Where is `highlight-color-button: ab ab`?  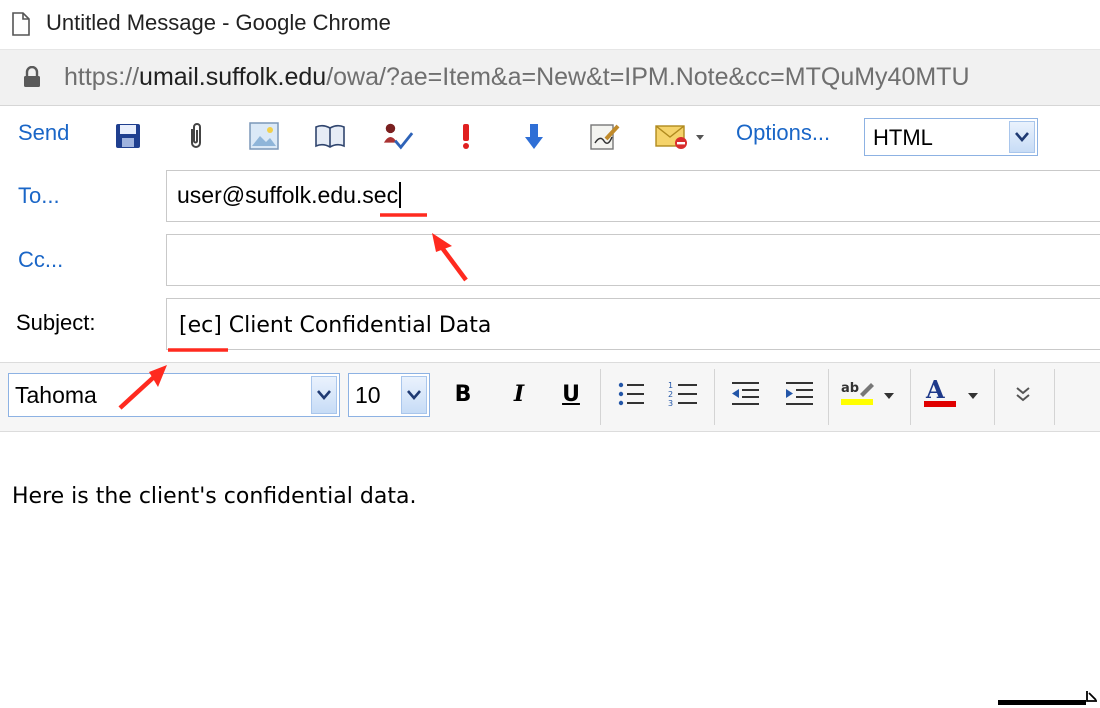 highlight-color-button: ab ab is located at coordinates (870, 394).